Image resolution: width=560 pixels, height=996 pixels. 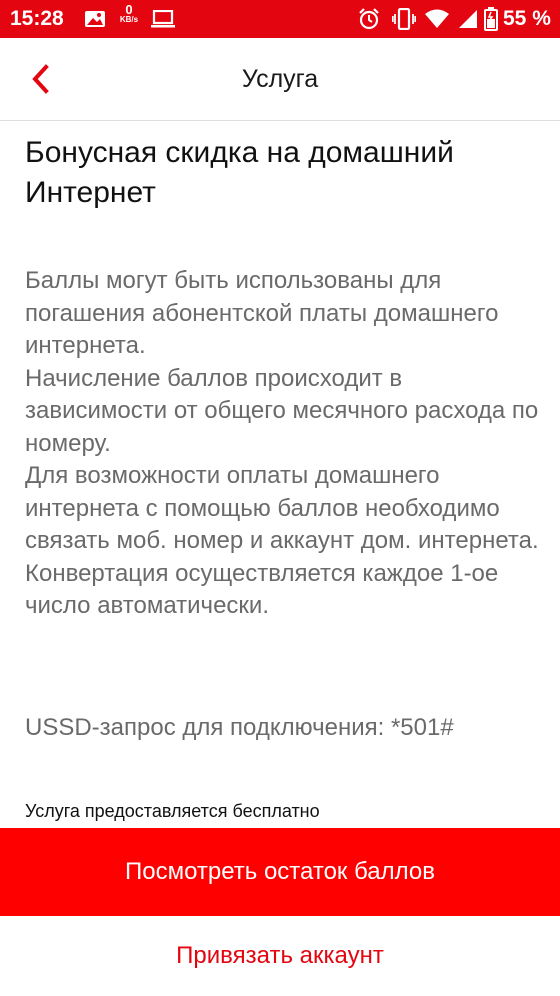 I want to click on image-icon, so click(x=95, y=21).